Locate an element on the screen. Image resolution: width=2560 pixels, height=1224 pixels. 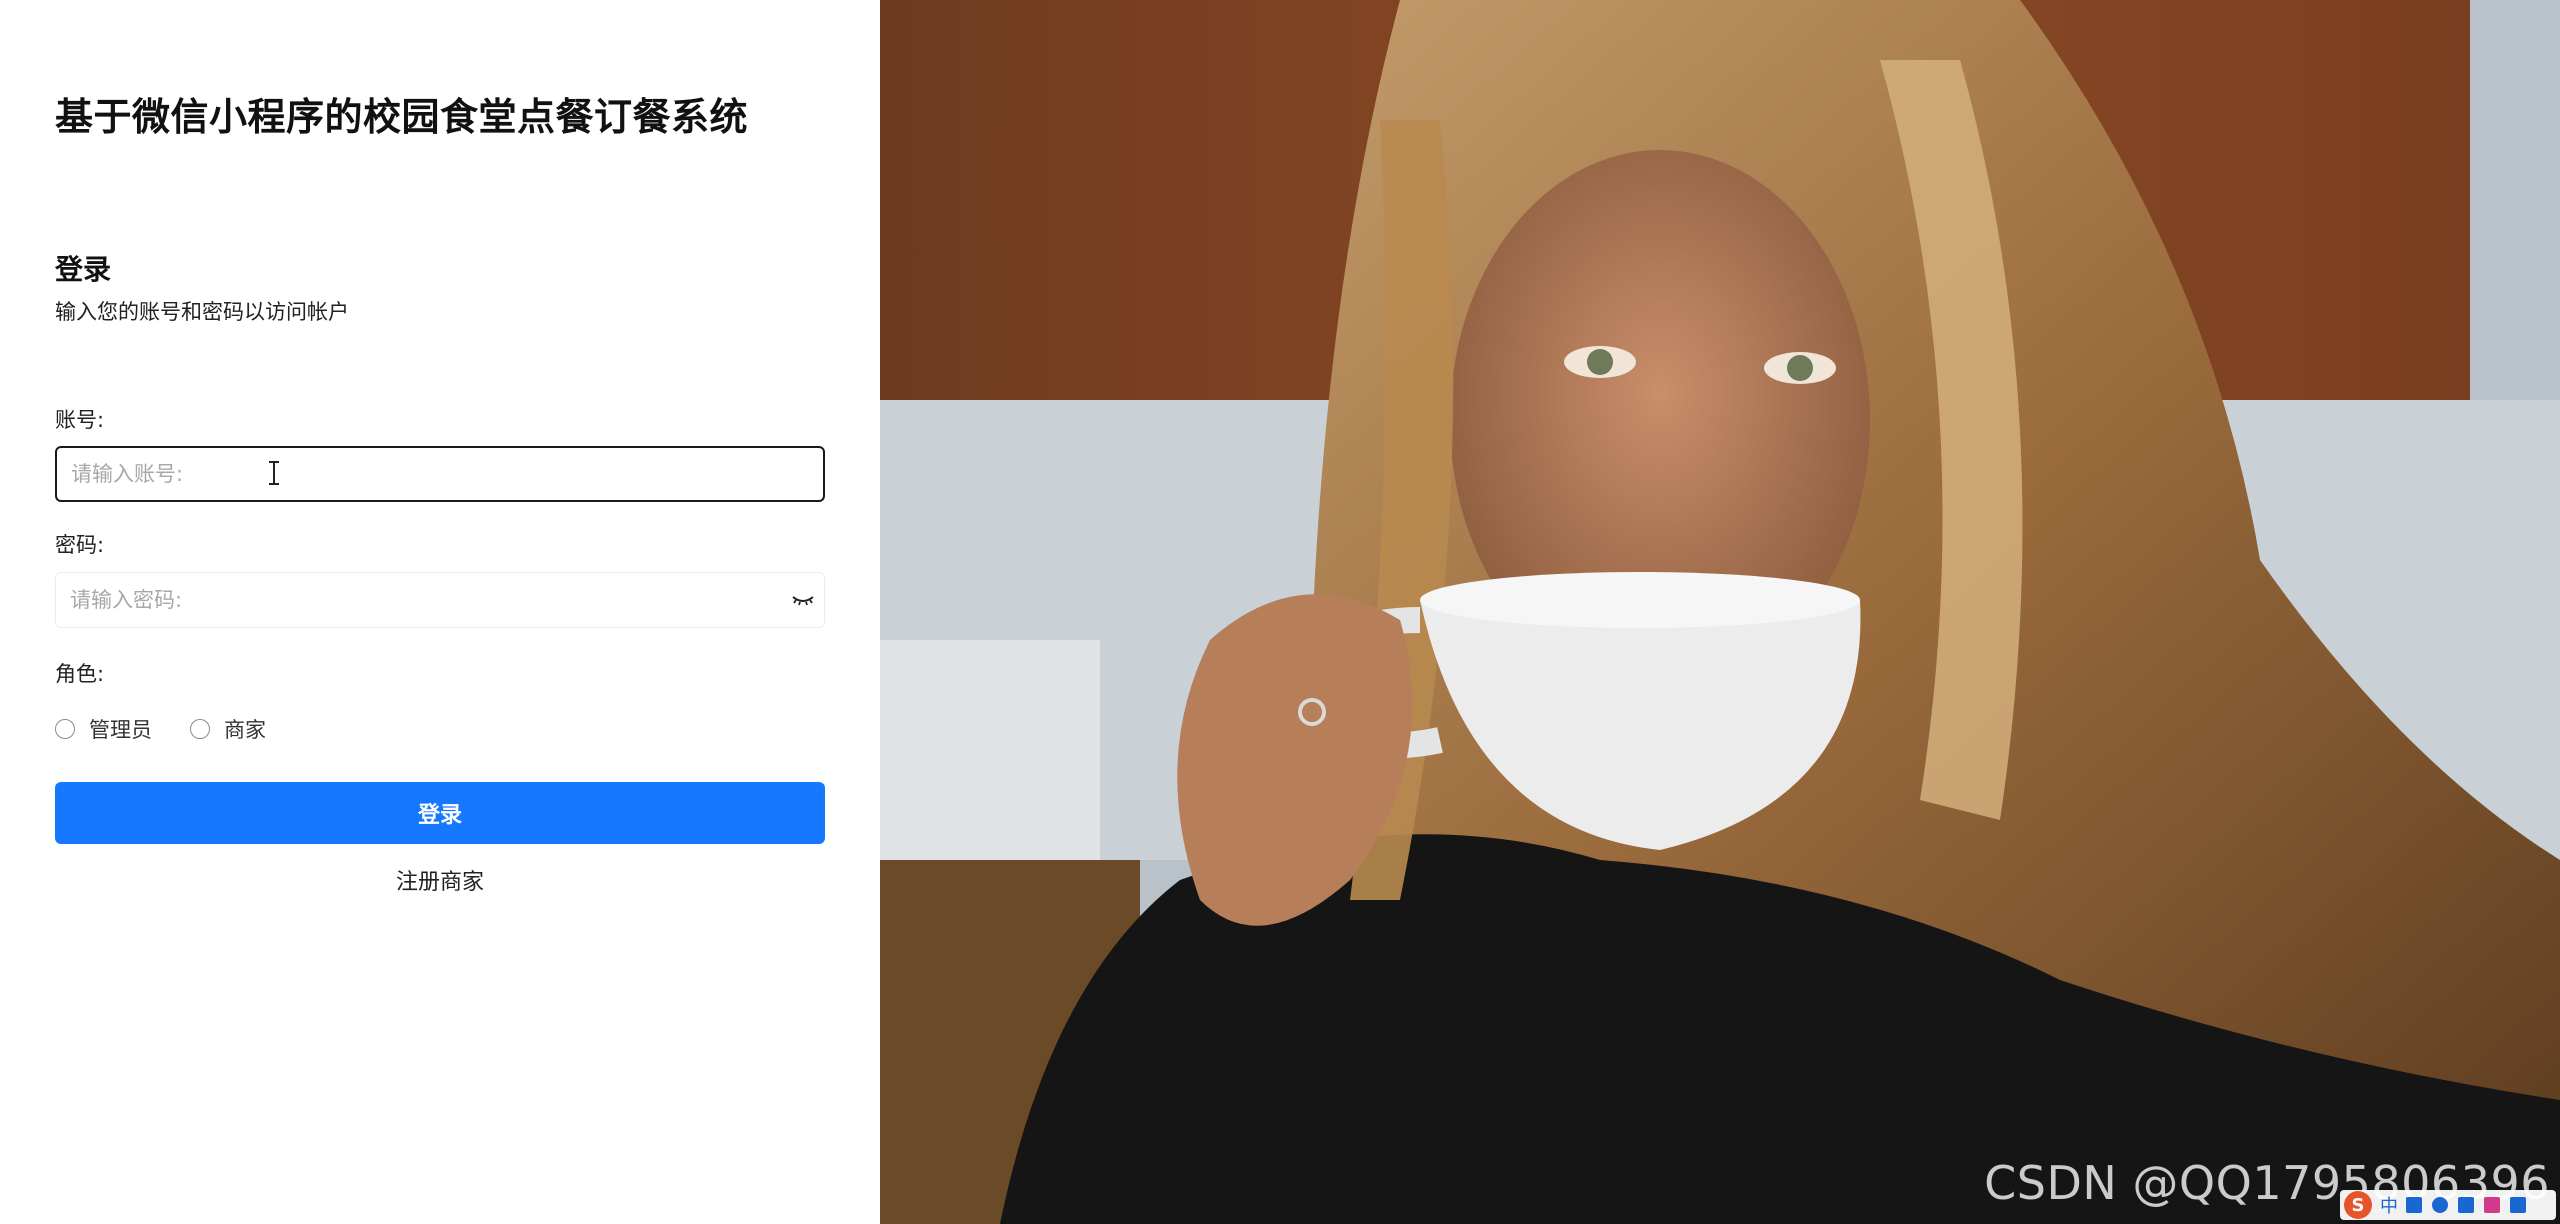
password-input is located at coordinates (440, 600).